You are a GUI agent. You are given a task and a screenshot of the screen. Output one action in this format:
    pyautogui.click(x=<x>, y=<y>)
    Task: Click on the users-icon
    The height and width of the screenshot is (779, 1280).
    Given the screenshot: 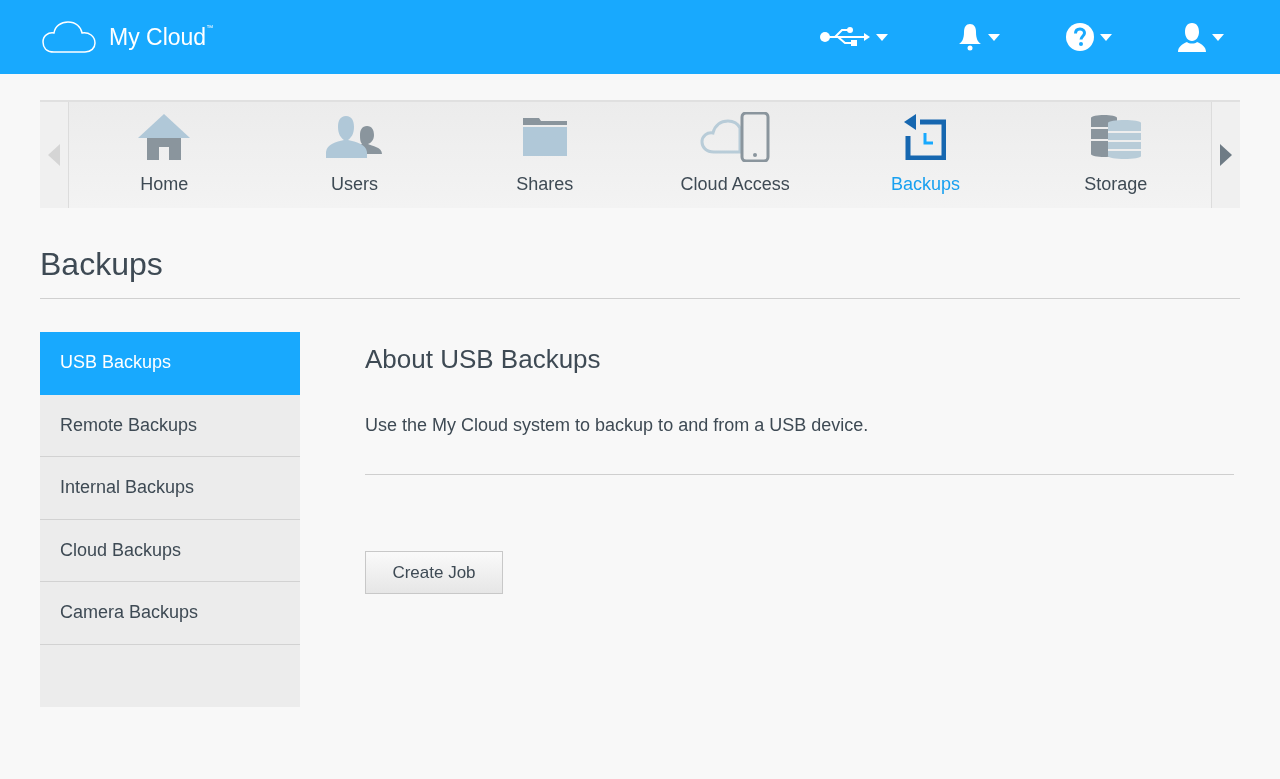 What is the action you would take?
    pyautogui.click(x=354, y=137)
    